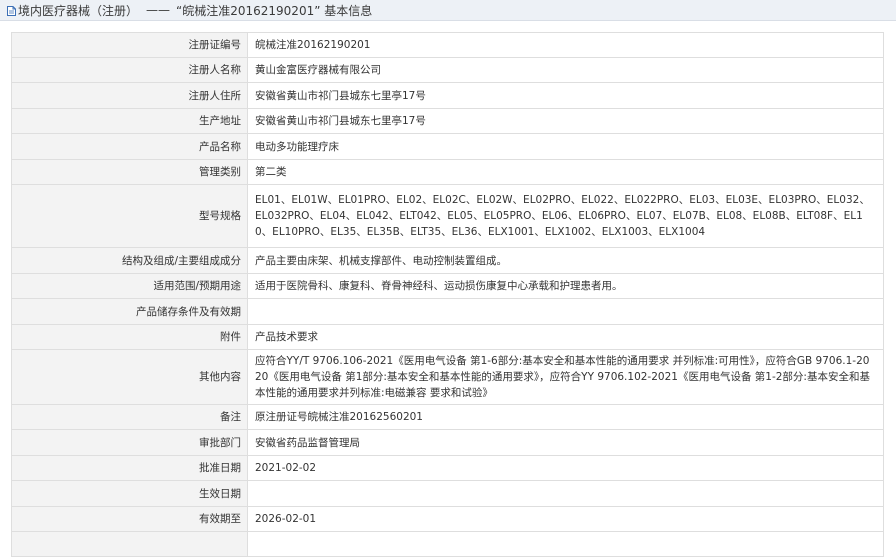 This screenshot has width=896, height=557. Describe the element at coordinates (129, 45) in the screenshot. I see `row-label: 注册证编号` at that location.